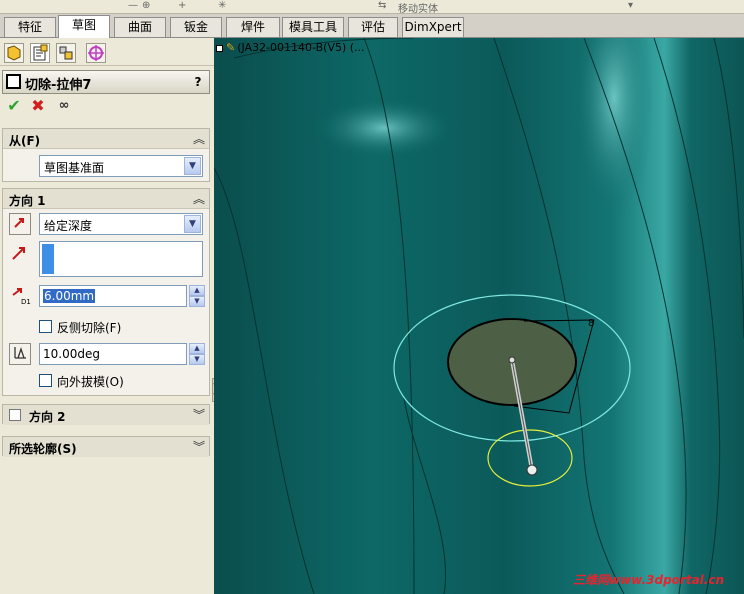  What do you see at coordinates (433, 27) in the screenshot?
I see `tab-dimxpert: DimXpert` at bounding box center [433, 27].